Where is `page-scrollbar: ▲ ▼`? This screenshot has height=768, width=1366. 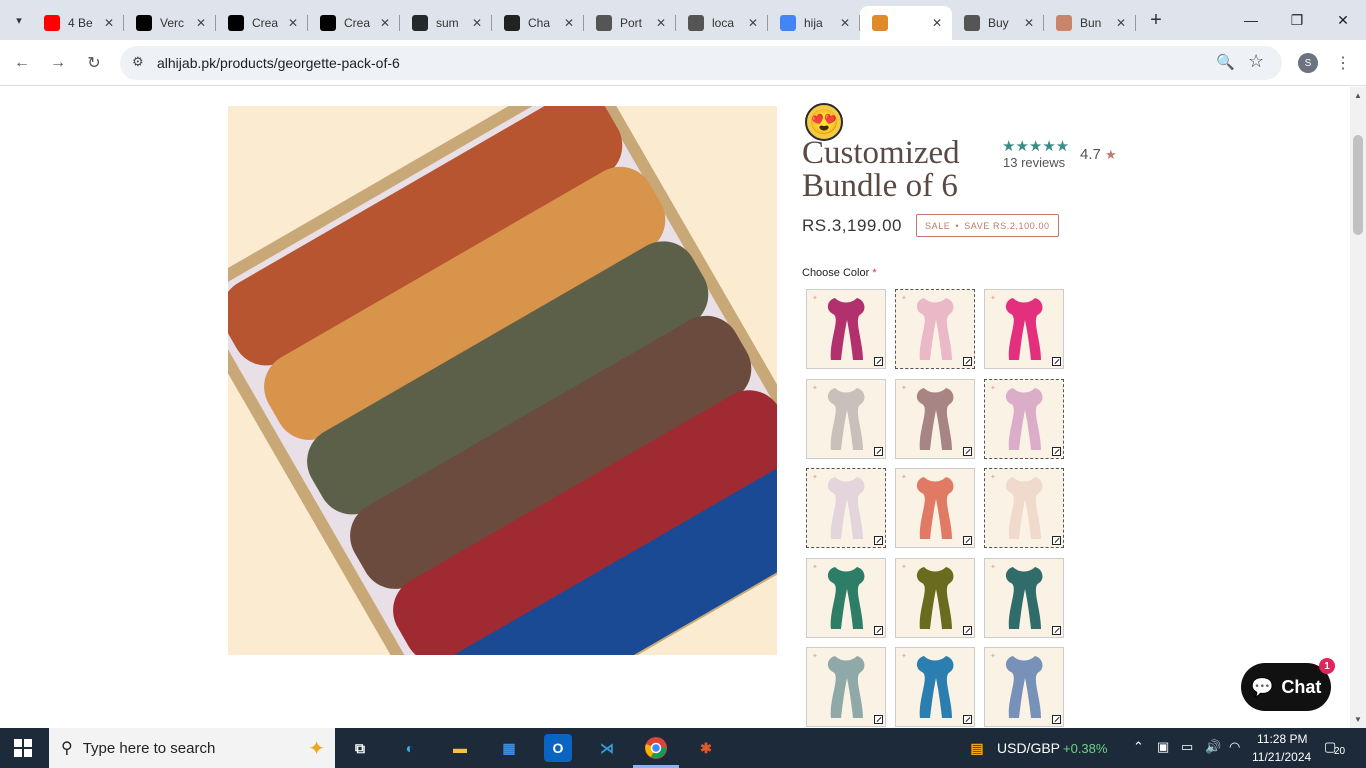 page-scrollbar: ▲ ▼ is located at coordinates (1358, 407).